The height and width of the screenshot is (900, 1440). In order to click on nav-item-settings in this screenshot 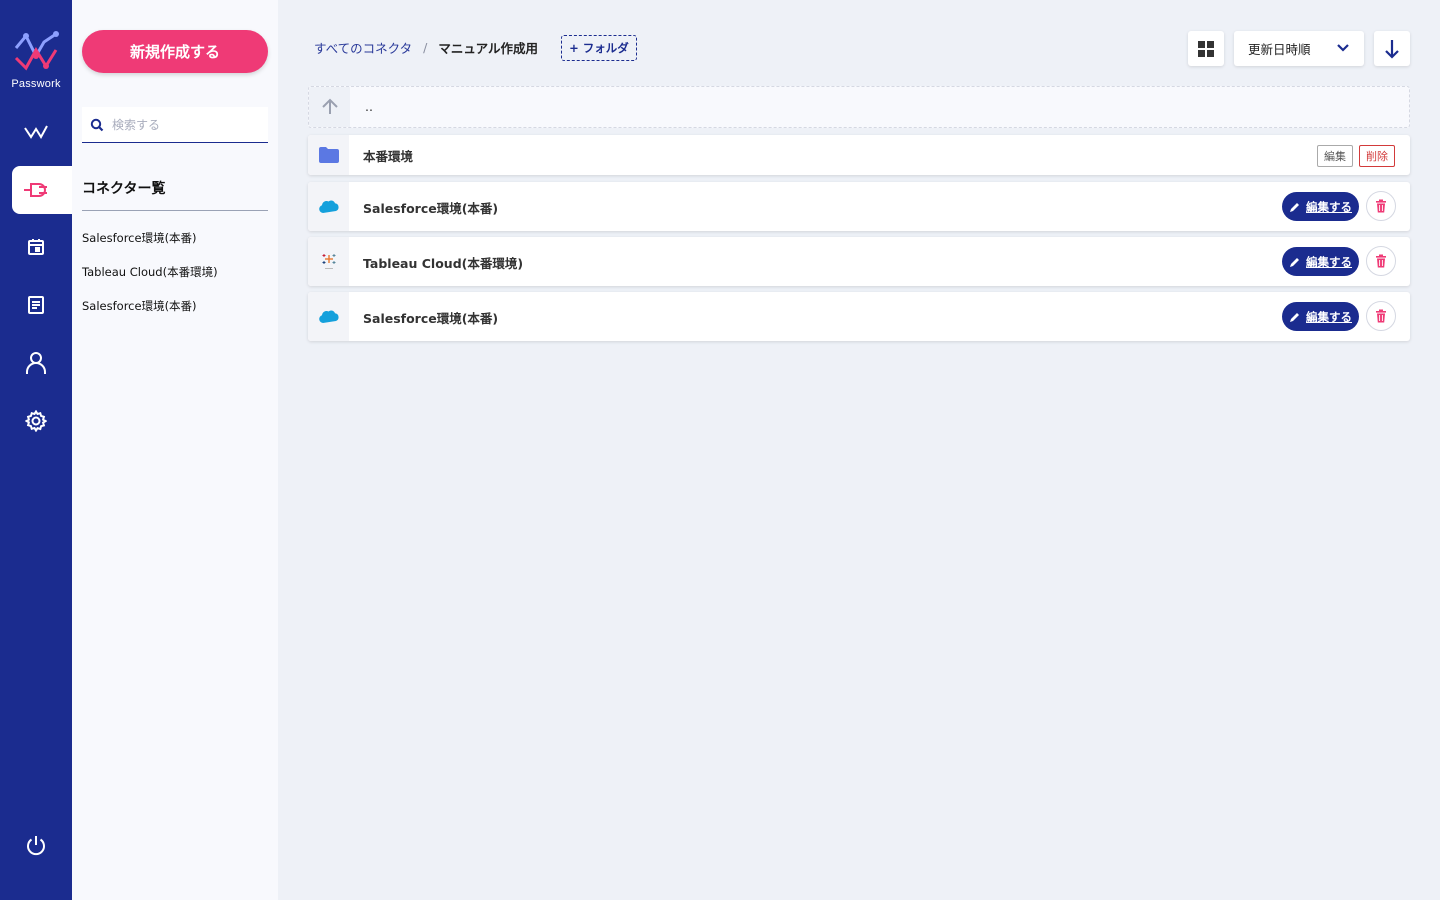, I will do `click(42, 421)`.